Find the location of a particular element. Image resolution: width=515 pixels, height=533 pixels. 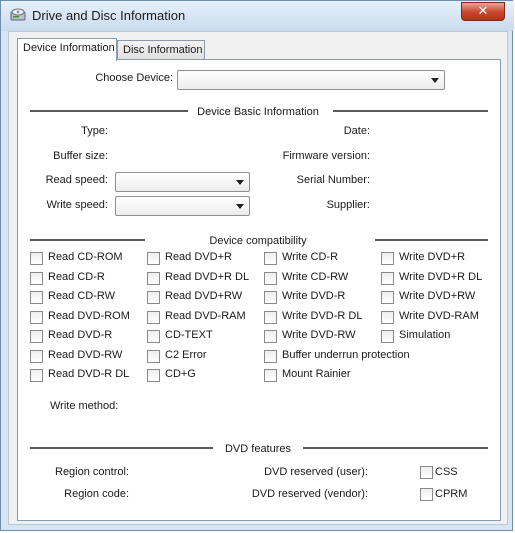

write-method-label: Write method: is located at coordinates (84, 406).